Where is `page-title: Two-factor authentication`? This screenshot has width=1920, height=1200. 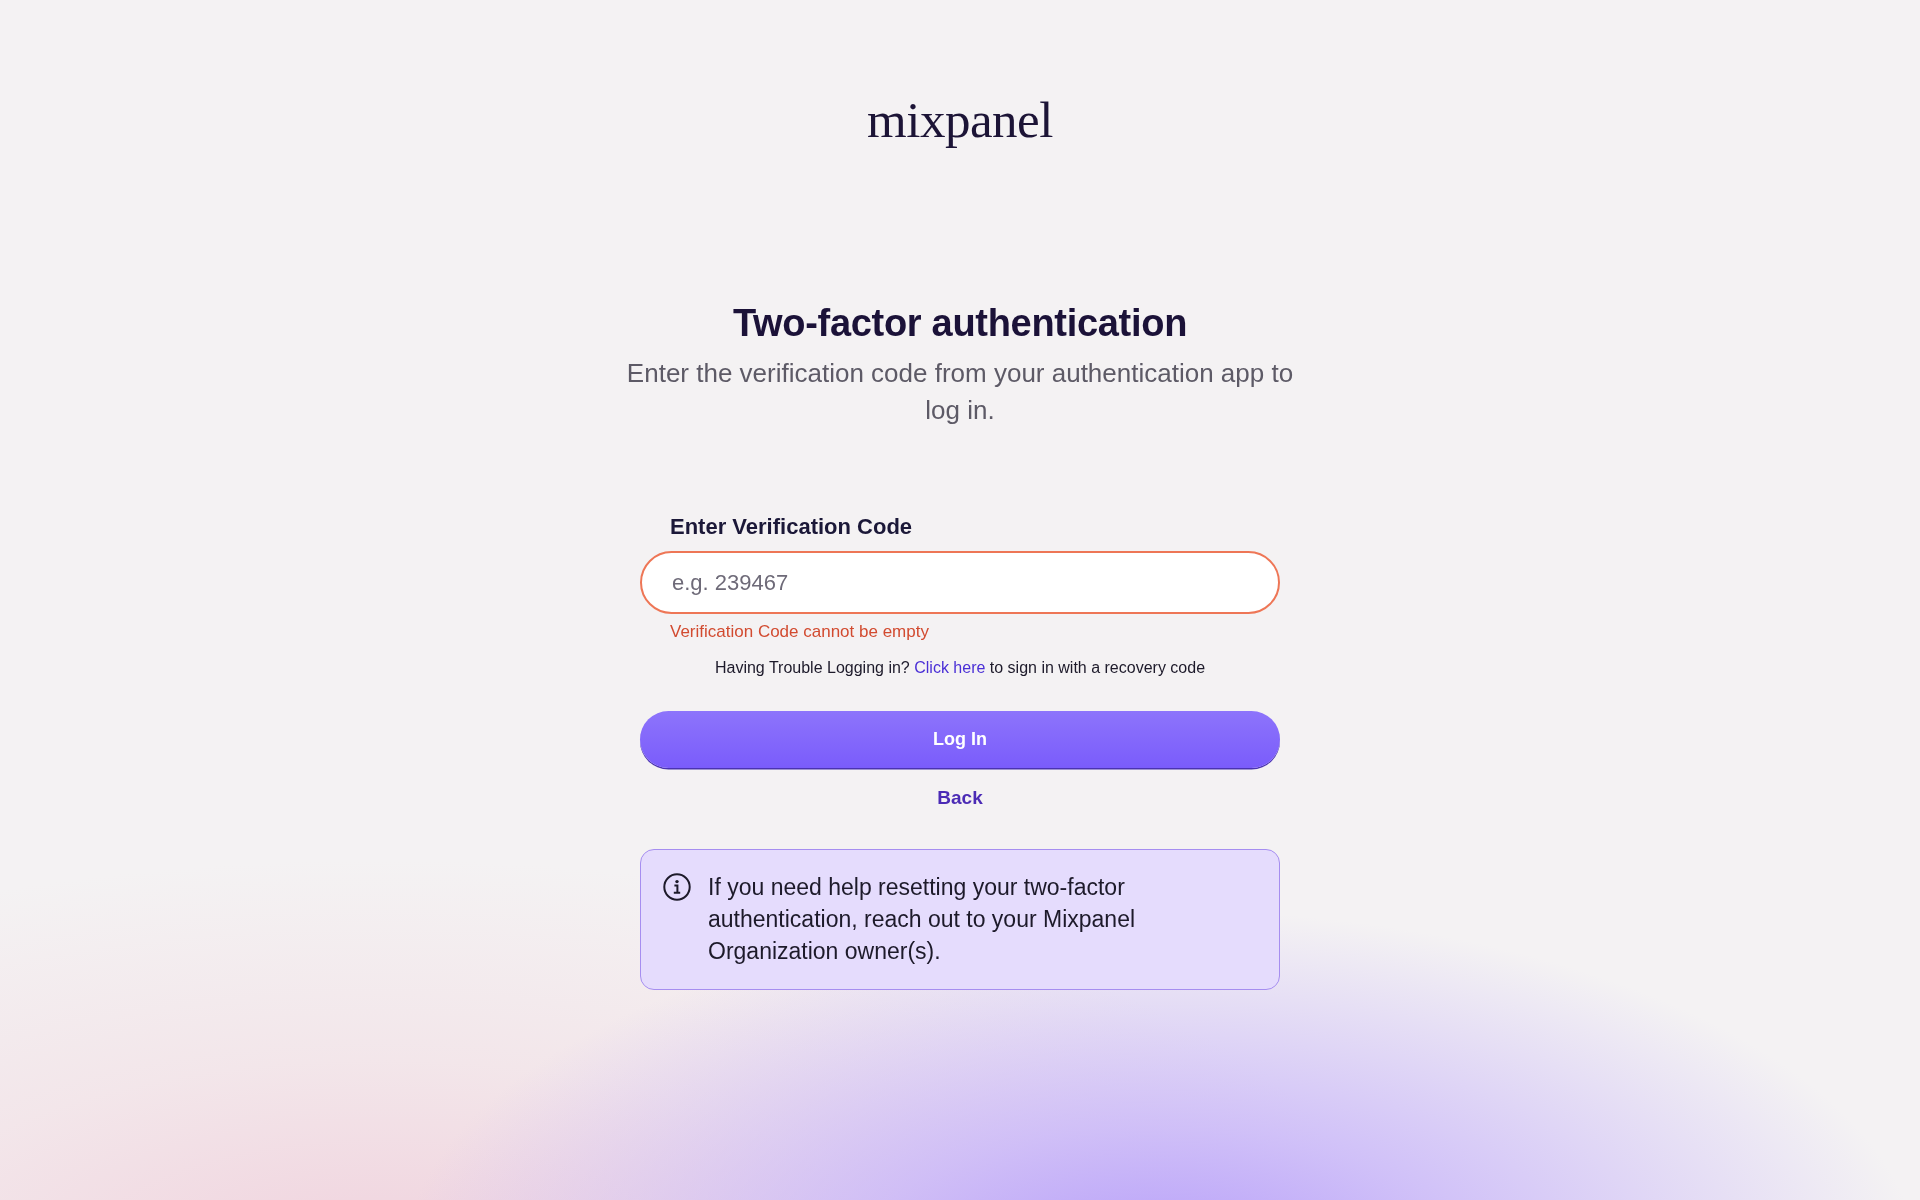 page-title: Two-factor authentication is located at coordinates (960, 323).